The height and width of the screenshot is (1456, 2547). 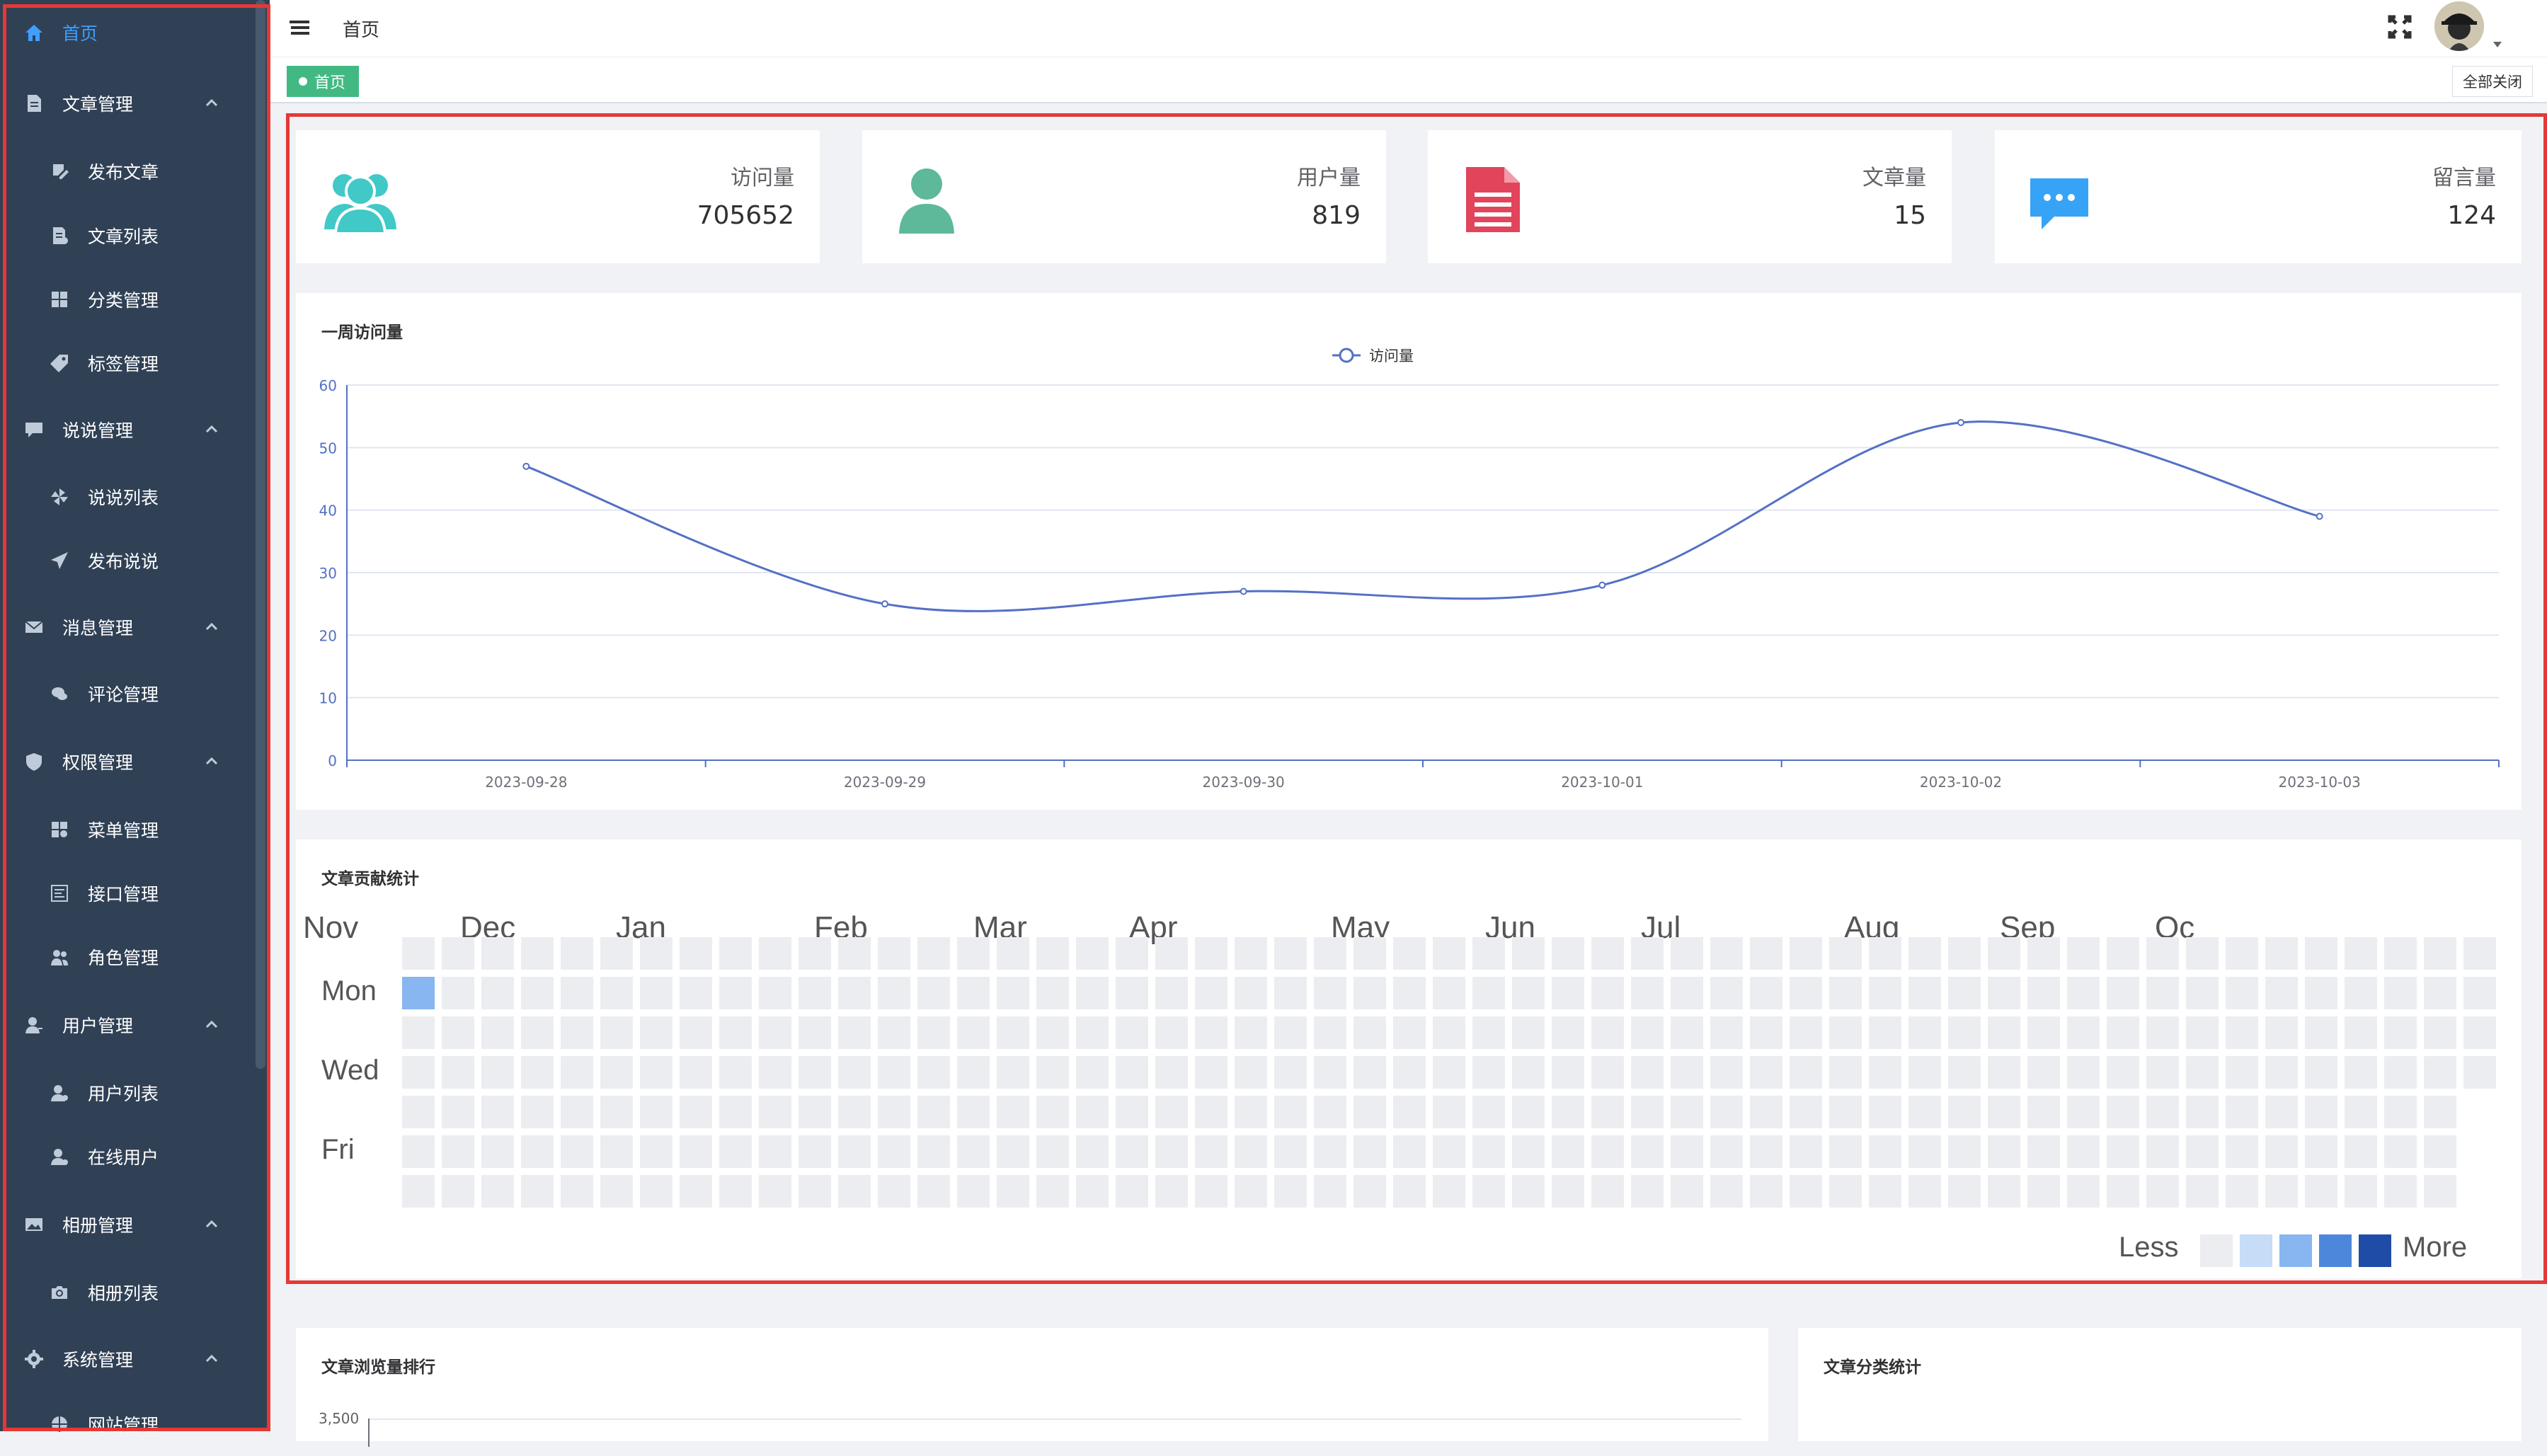 What do you see at coordinates (339, 1419) in the screenshot?
I see `y-tick-label: 3,500` at bounding box center [339, 1419].